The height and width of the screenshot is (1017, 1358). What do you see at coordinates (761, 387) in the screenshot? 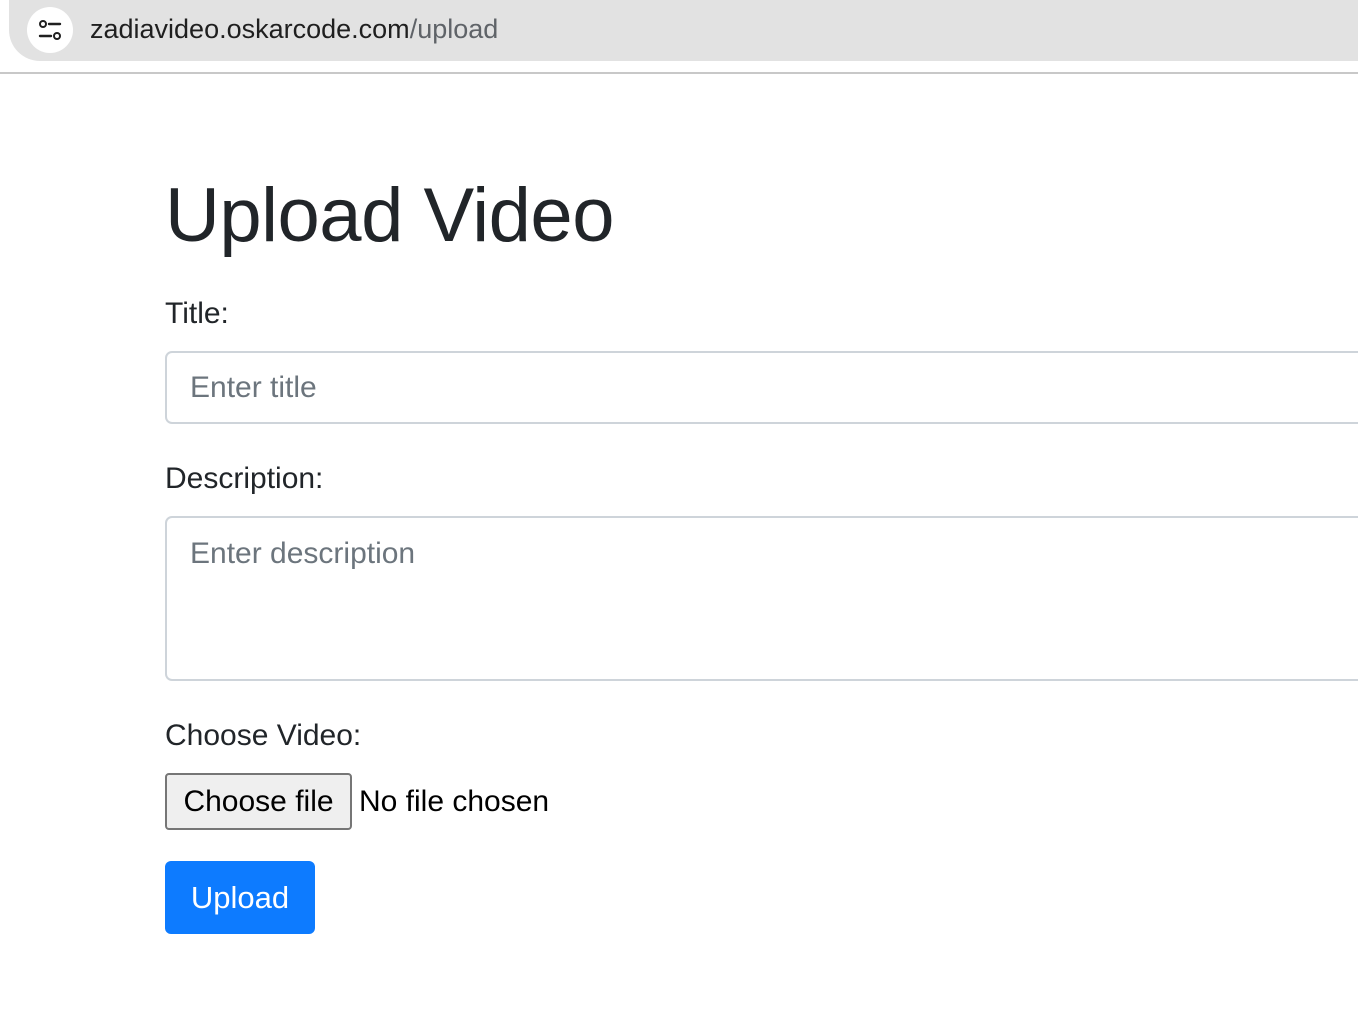
I see `title-input` at bounding box center [761, 387].